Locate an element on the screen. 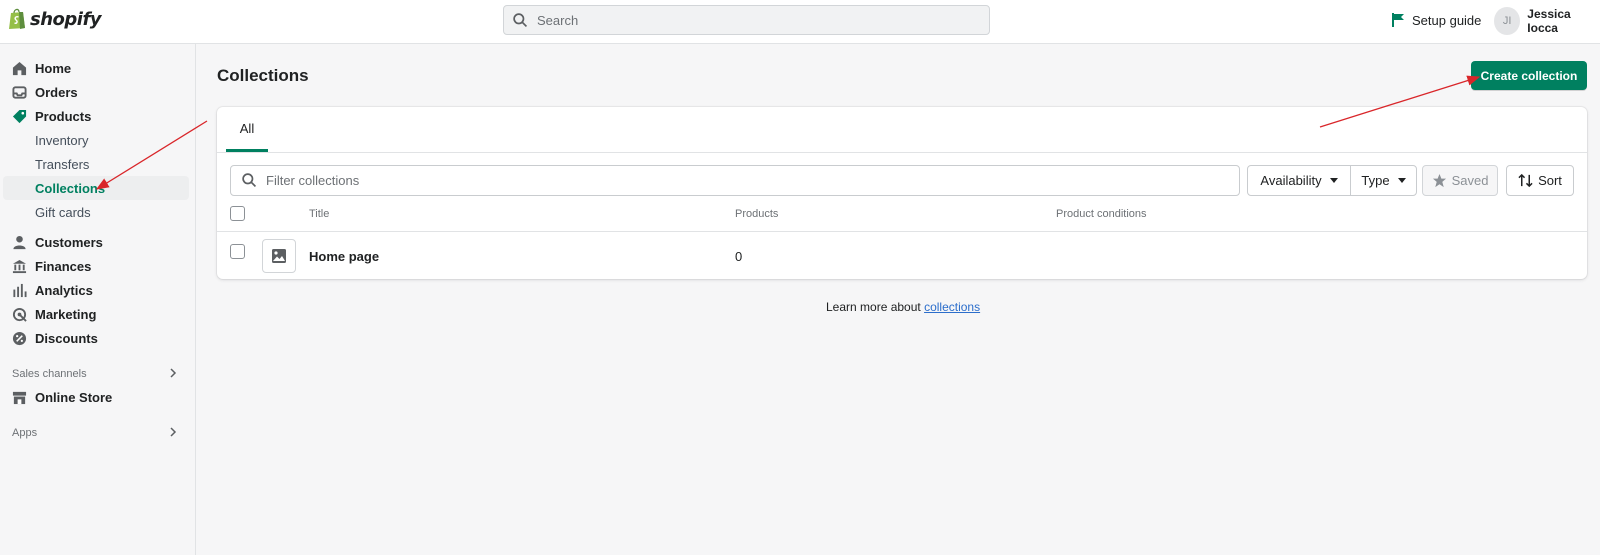 Image resolution: width=1600 pixels, height=555 pixels. learn-more-prefix: Learn more about is located at coordinates (875, 307).